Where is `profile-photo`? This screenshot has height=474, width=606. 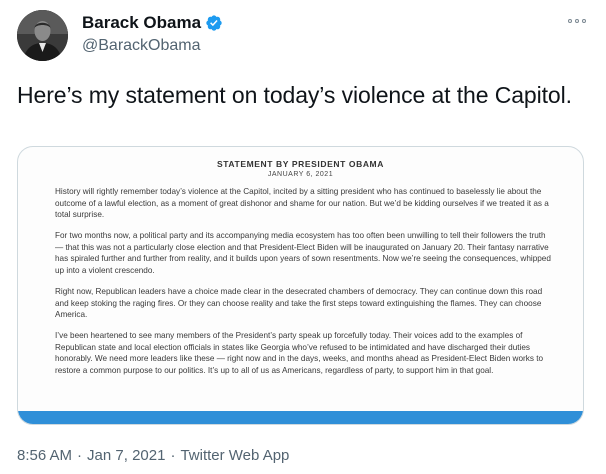 profile-photo is located at coordinates (42, 35).